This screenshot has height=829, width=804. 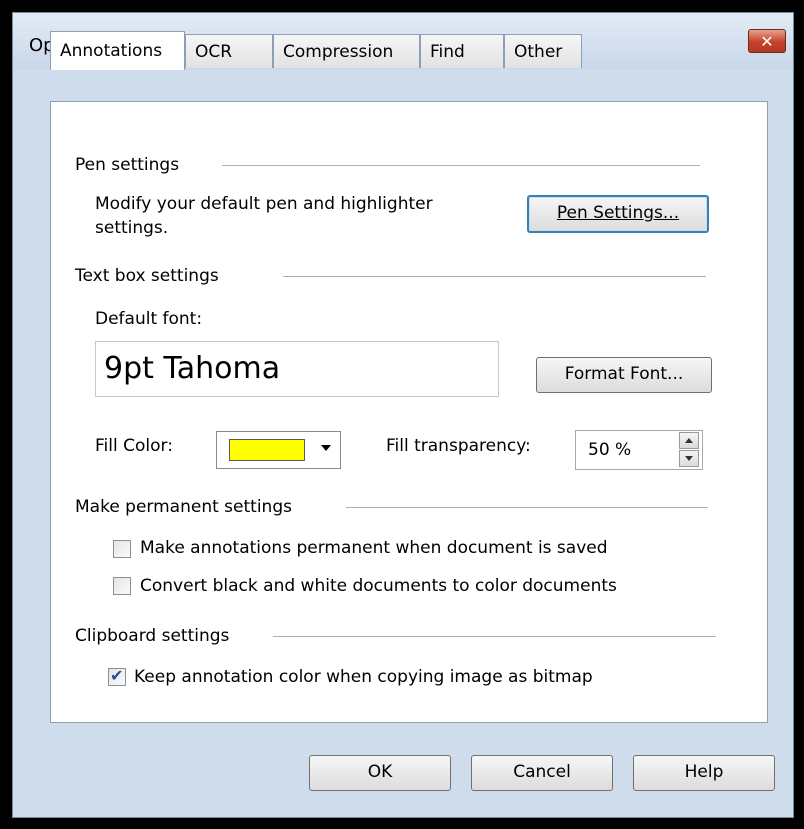 What do you see at coordinates (122, 586) in the screenshot?
I see `convert-color-checkbox` at bounding box center [122, 586].